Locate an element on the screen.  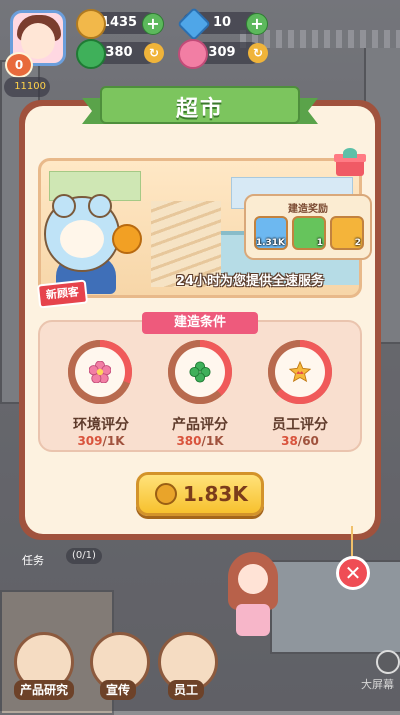
build-reward-panel: 建造奖励 1.31K 1 2 is located at coordinates (308, 227).